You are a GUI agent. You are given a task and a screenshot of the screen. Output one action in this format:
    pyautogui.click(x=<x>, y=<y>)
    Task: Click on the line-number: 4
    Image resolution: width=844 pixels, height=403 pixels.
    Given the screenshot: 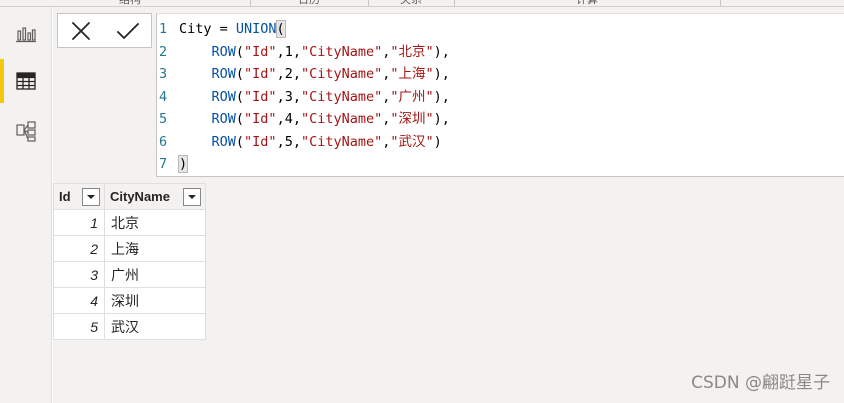 What is the action you would take?
    pyautogui.click(x=163, y=96)
    